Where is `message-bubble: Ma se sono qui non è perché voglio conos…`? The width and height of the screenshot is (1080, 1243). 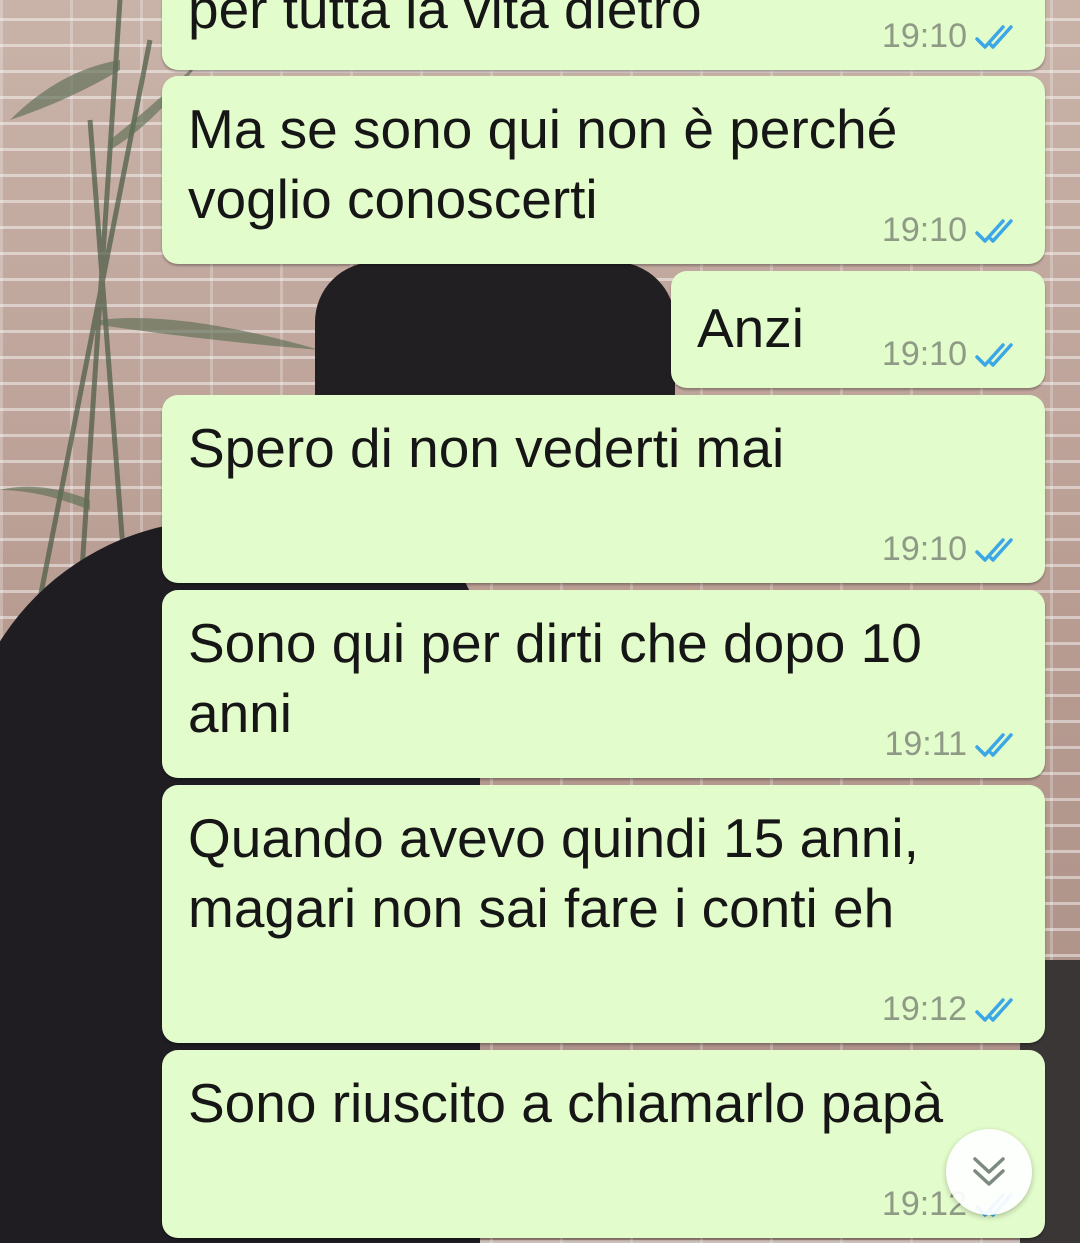 message-bubble: Ma se sono qui non è perché voglio conos… is located at coordinates (603, 170).